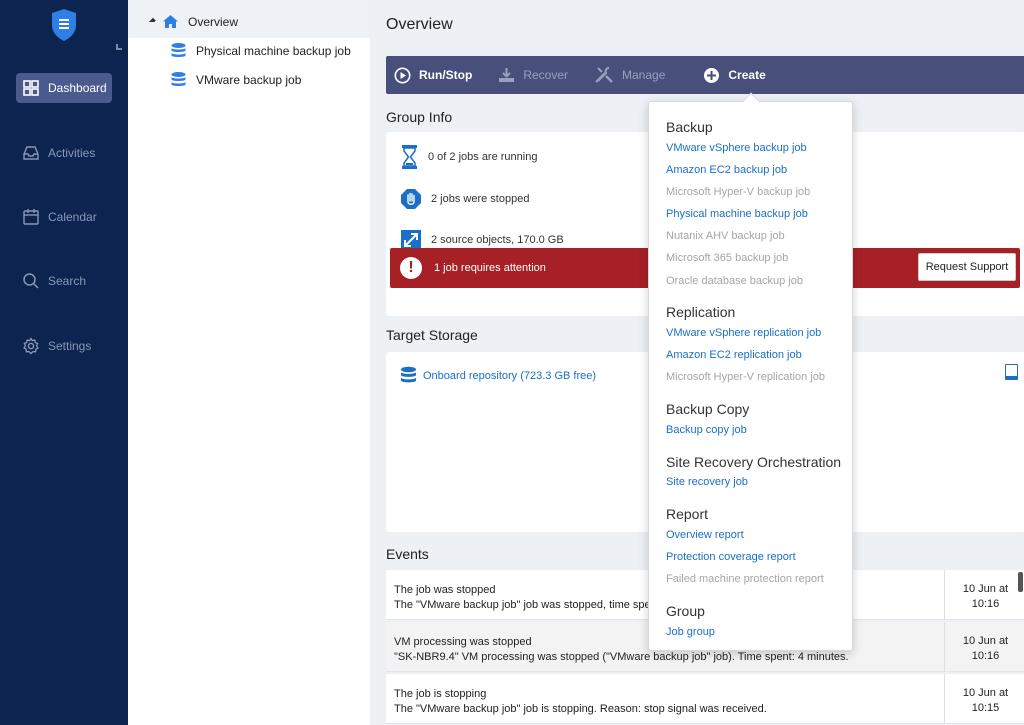 The height and width of the screenshot is (725, 1024). I want to click on menu-item-failed-report: Failed machine protection report, so click(745, 579).